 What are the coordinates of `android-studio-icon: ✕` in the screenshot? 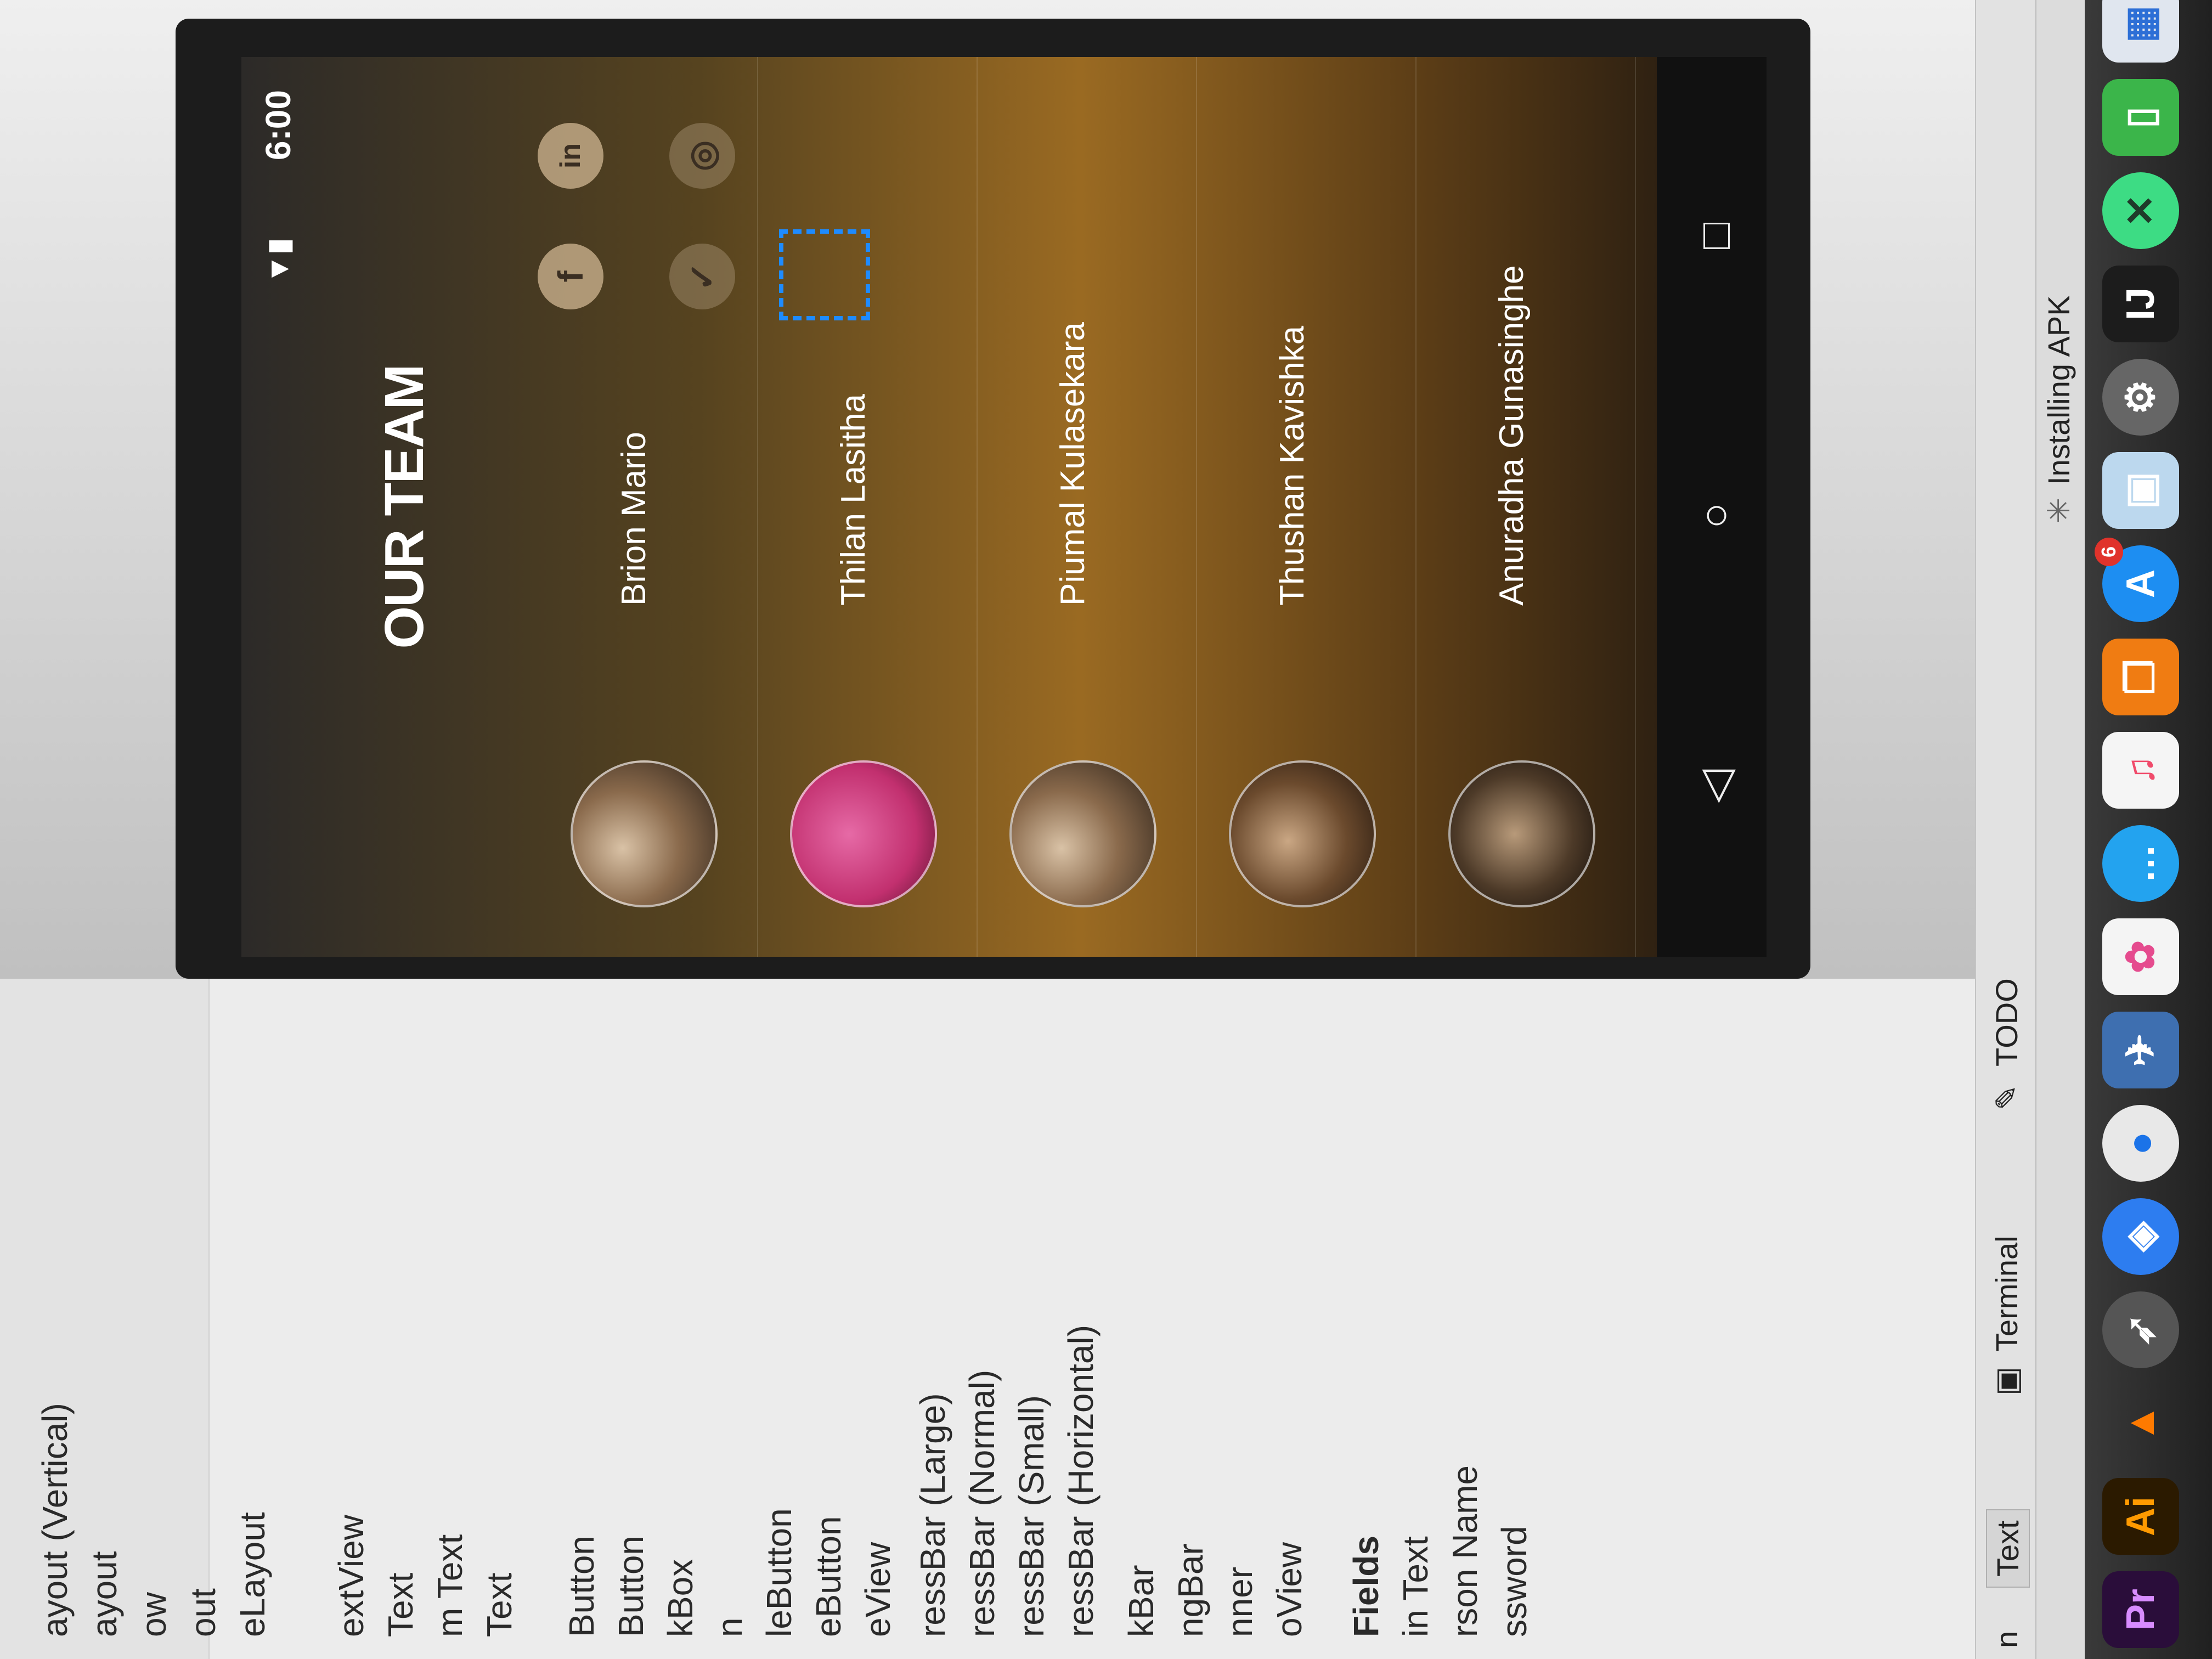 It's located at (2140, 210).